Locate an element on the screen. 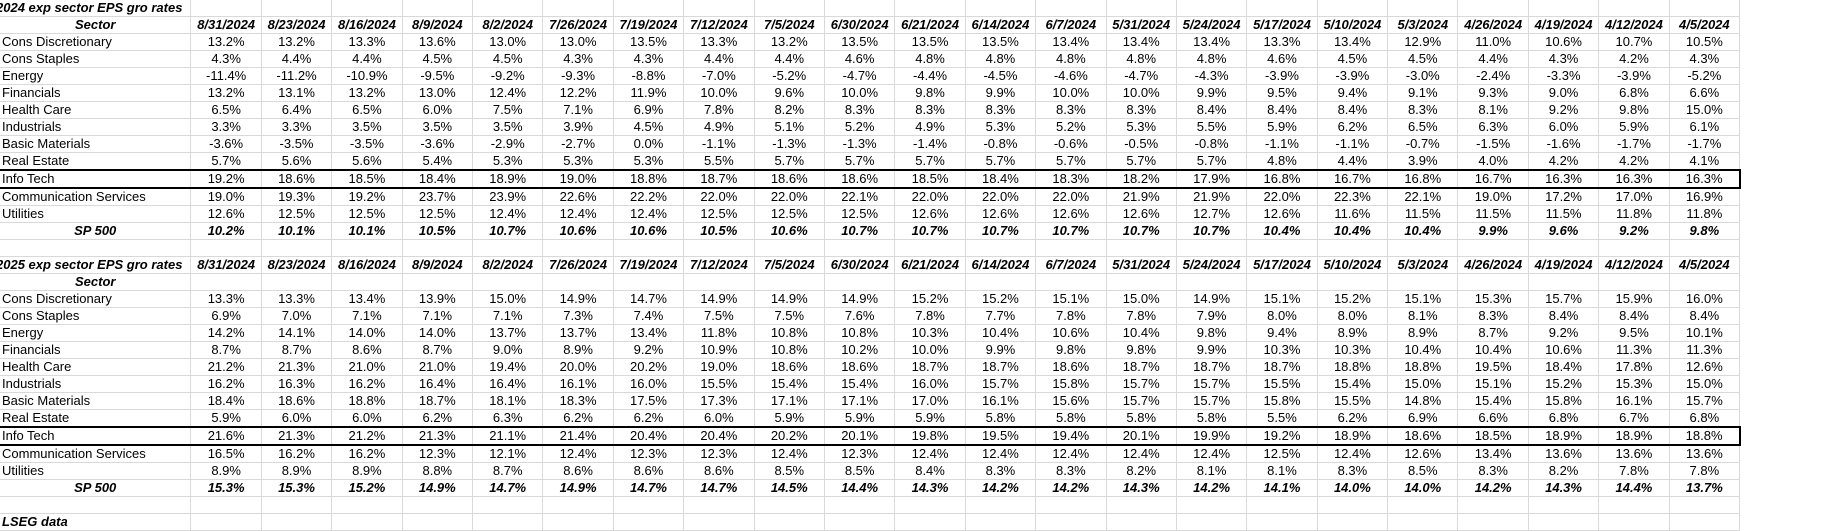  value-cell: 4.4% is located at coordinates (1493, 59).